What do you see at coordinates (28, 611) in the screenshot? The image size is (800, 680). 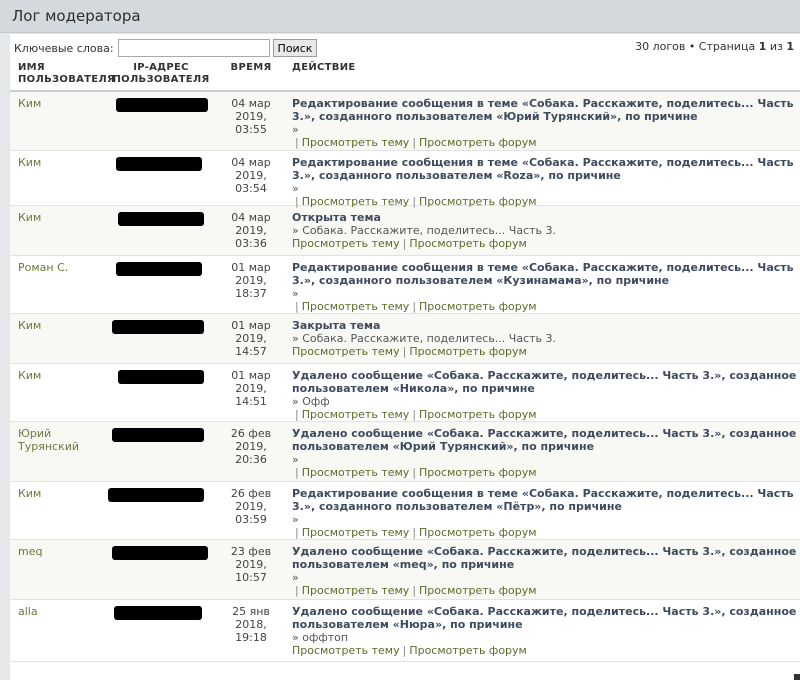 I see `username-link: alla` at bounding box center [28, 611].